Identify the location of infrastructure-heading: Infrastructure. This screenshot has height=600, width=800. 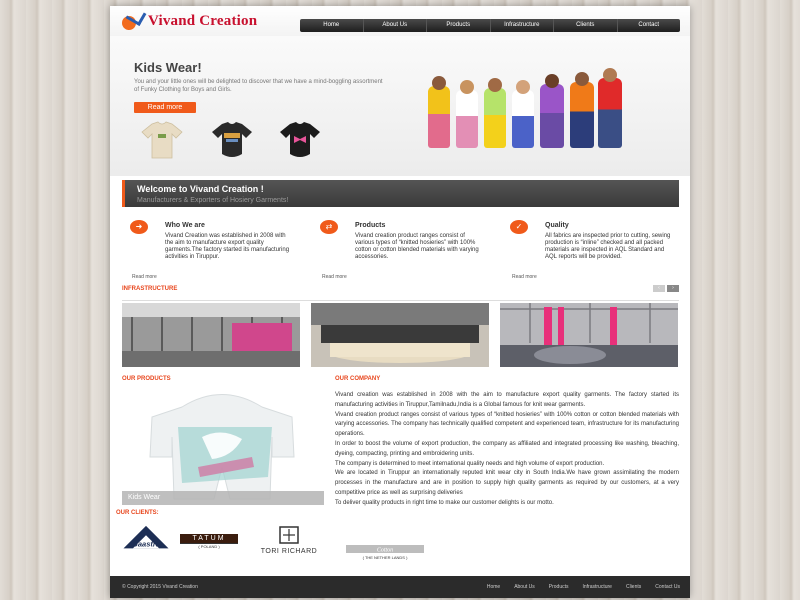
(150, 289).